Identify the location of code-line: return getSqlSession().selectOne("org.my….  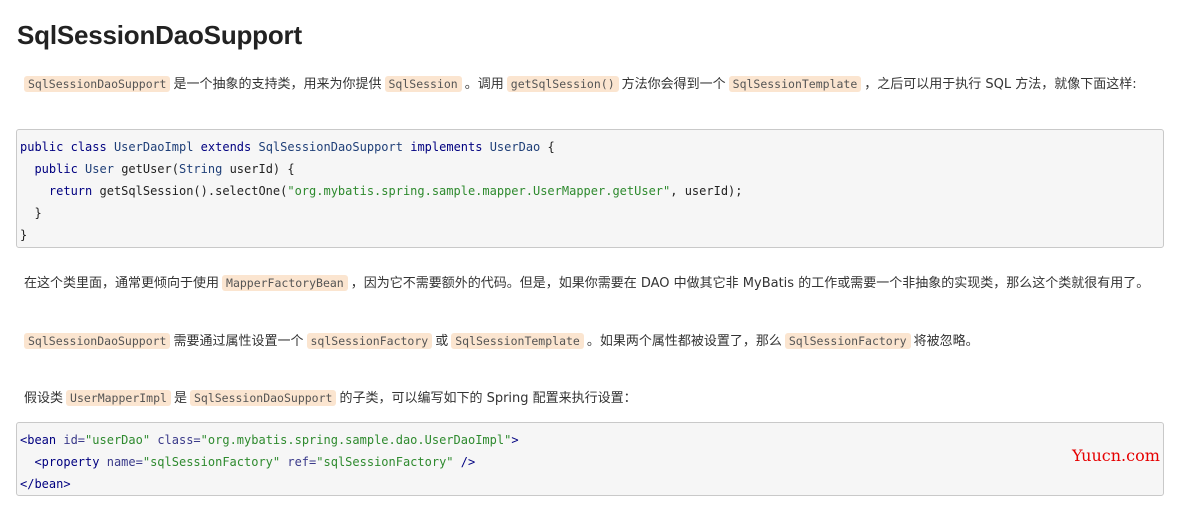
(395, 191).